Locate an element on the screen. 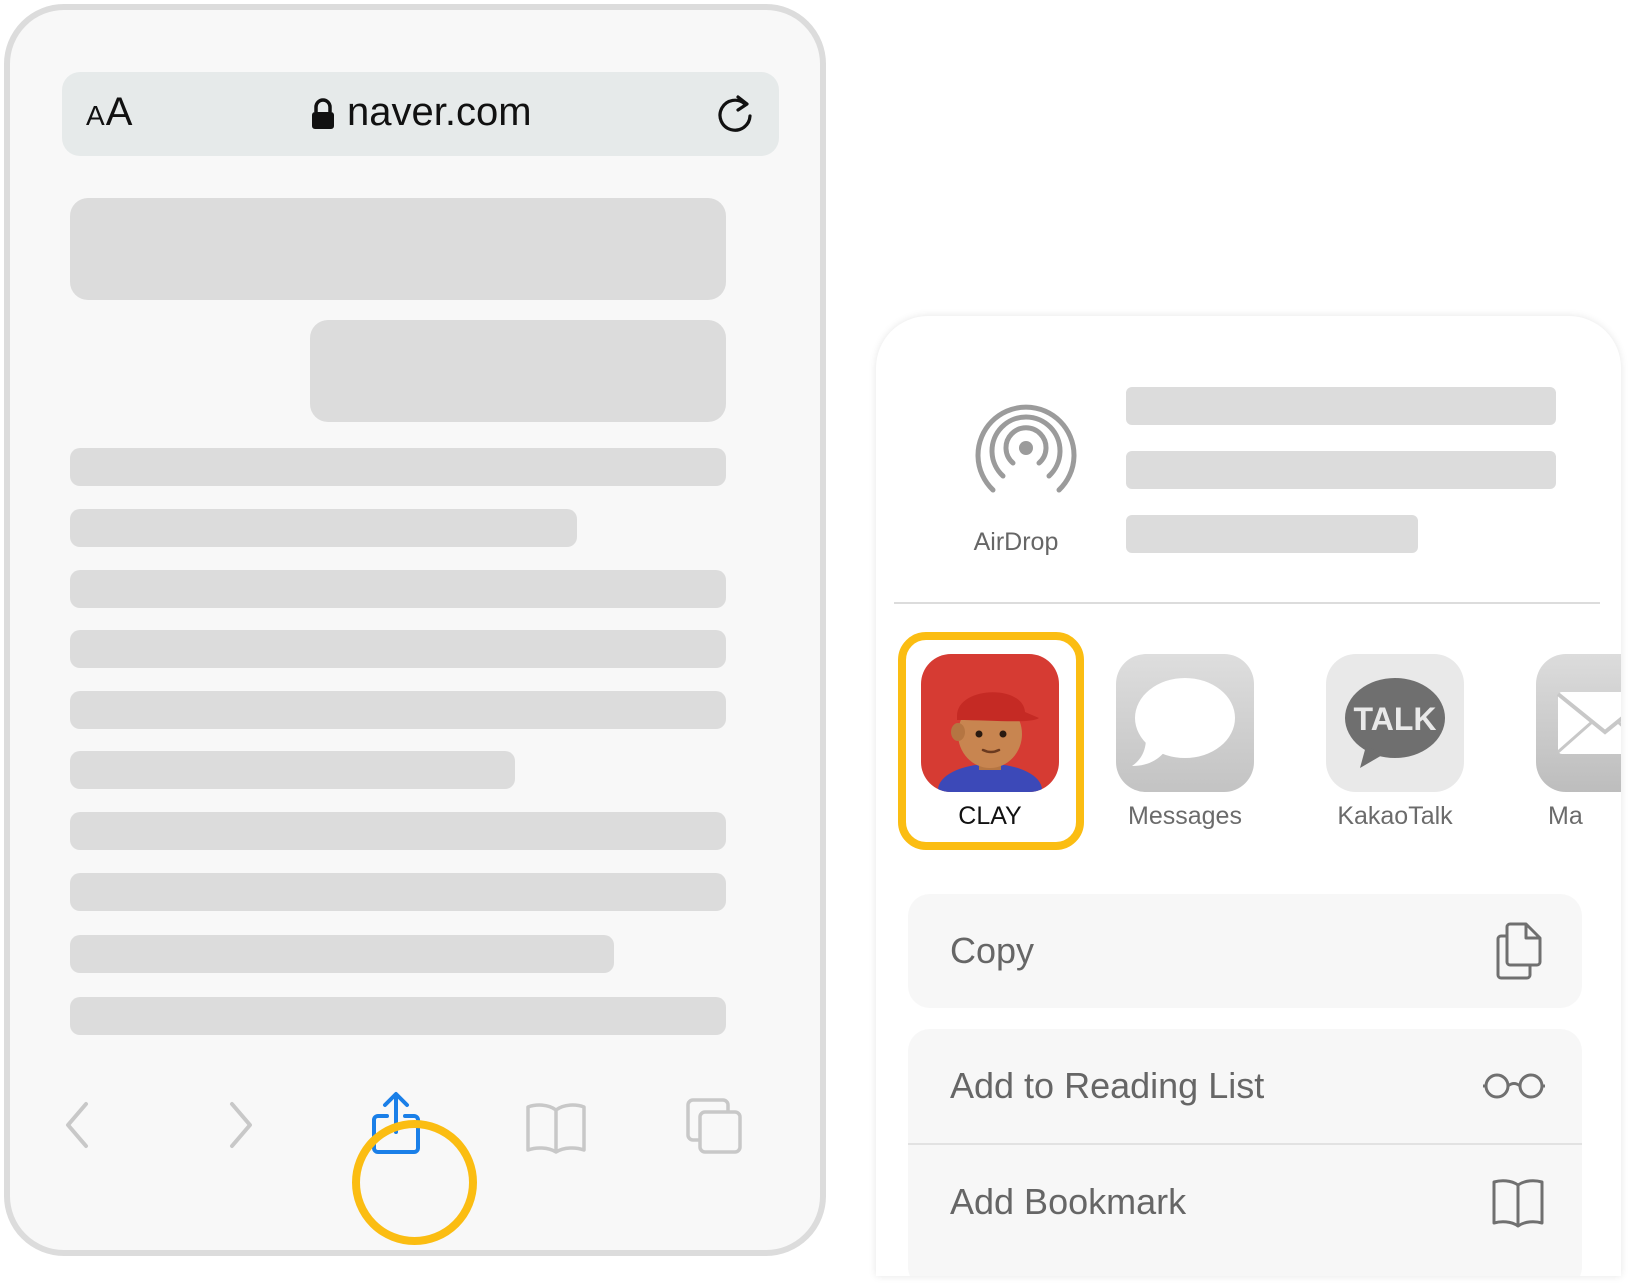 This screenshot has height=1287, width=1645. glasses-icon is located at coordinates (1514, 1086).